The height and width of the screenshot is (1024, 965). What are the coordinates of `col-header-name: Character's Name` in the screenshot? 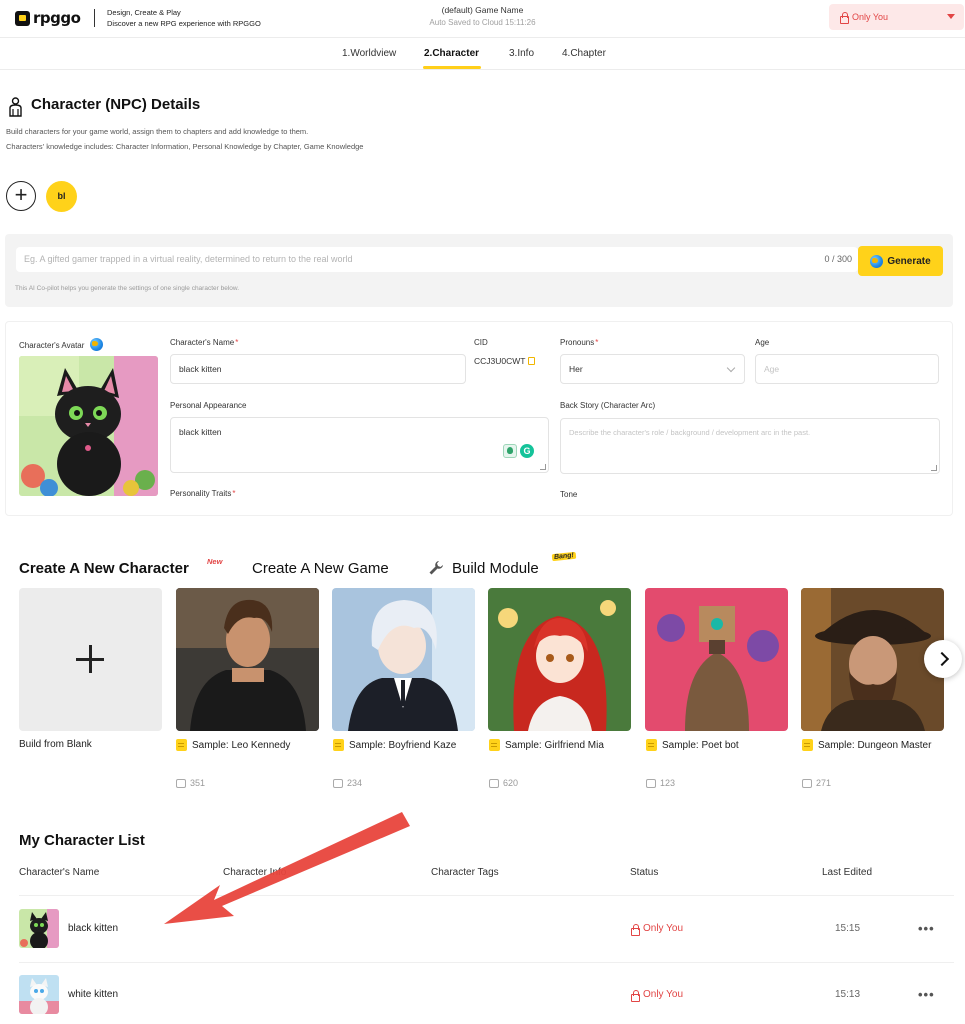 It's located at (59, 872).